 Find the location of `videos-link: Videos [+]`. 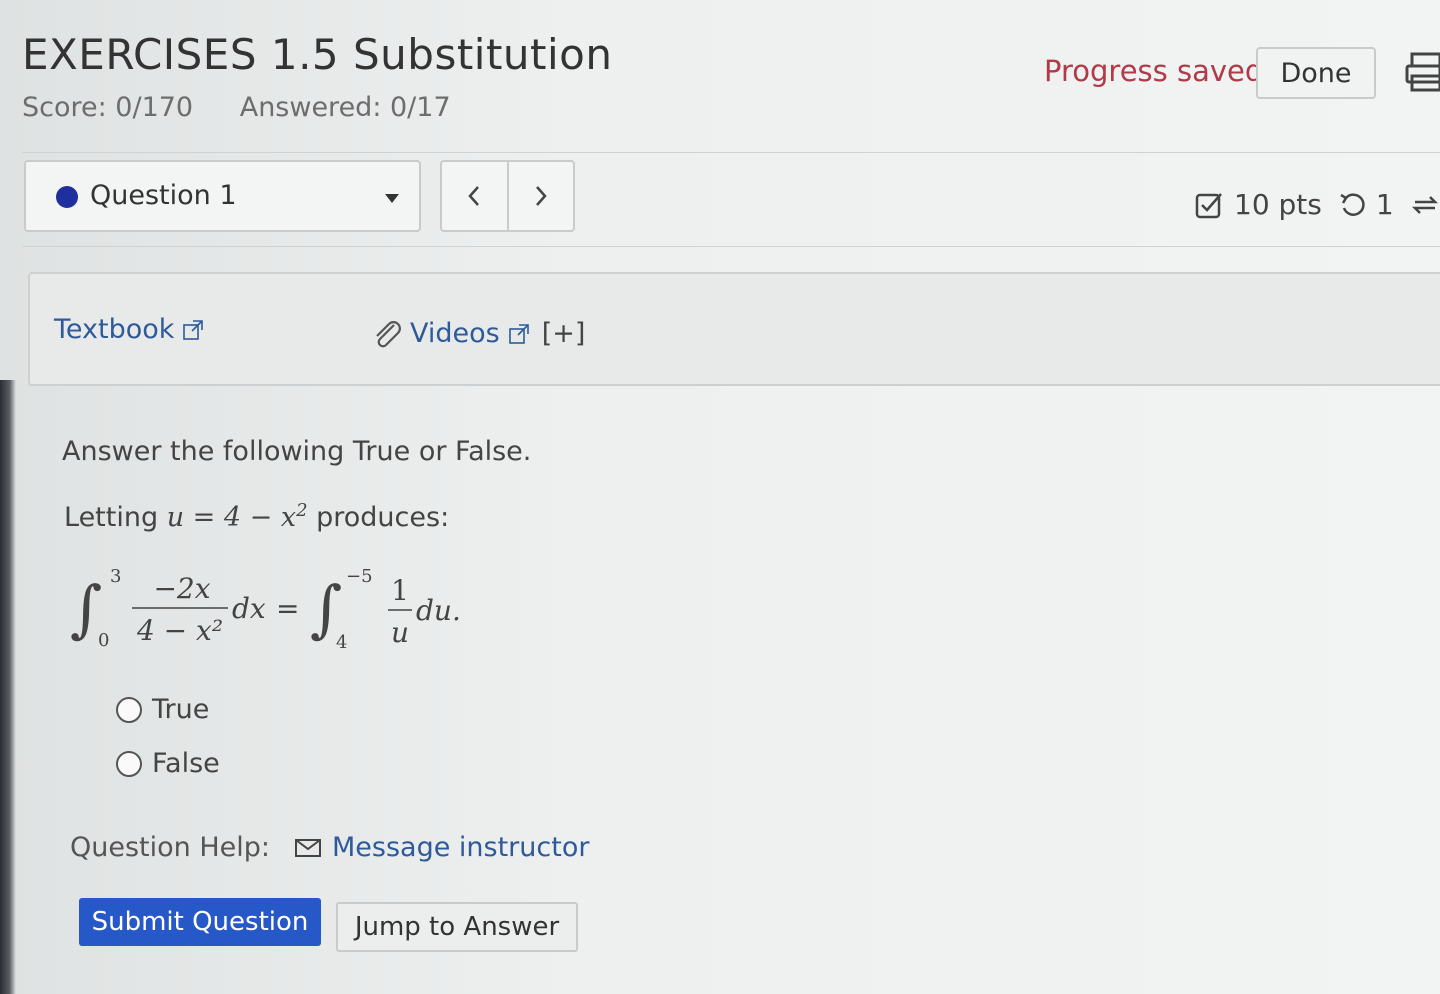

videos-link: Videos [+] is located at coordinates (477, 333).